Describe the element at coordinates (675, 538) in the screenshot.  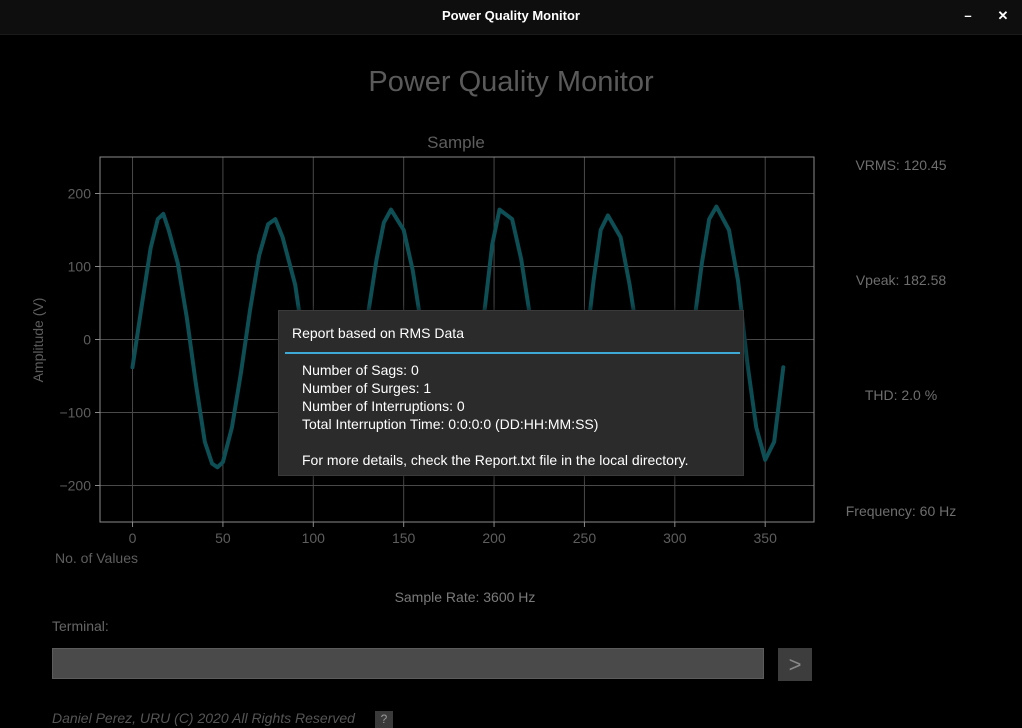
I see `x-tick-label: 300` at that location.